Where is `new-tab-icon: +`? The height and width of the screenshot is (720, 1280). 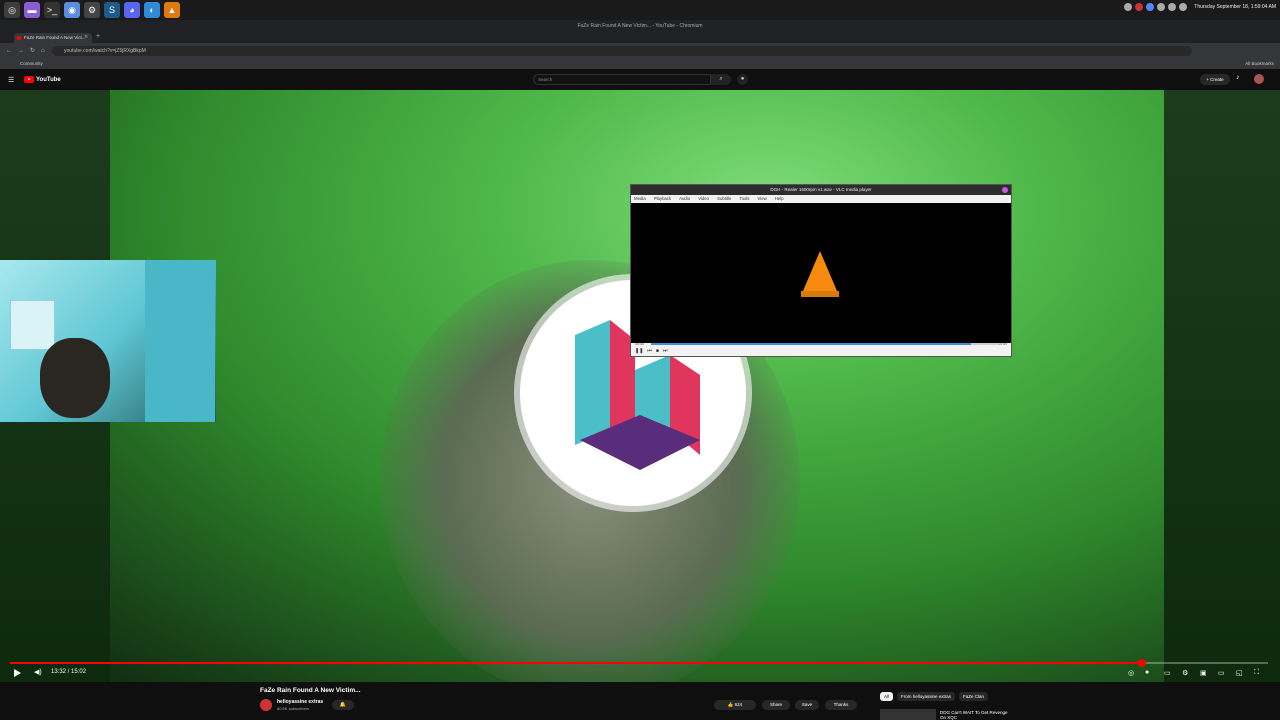 new-tab-icon: + is located at coordinates (98, 36).